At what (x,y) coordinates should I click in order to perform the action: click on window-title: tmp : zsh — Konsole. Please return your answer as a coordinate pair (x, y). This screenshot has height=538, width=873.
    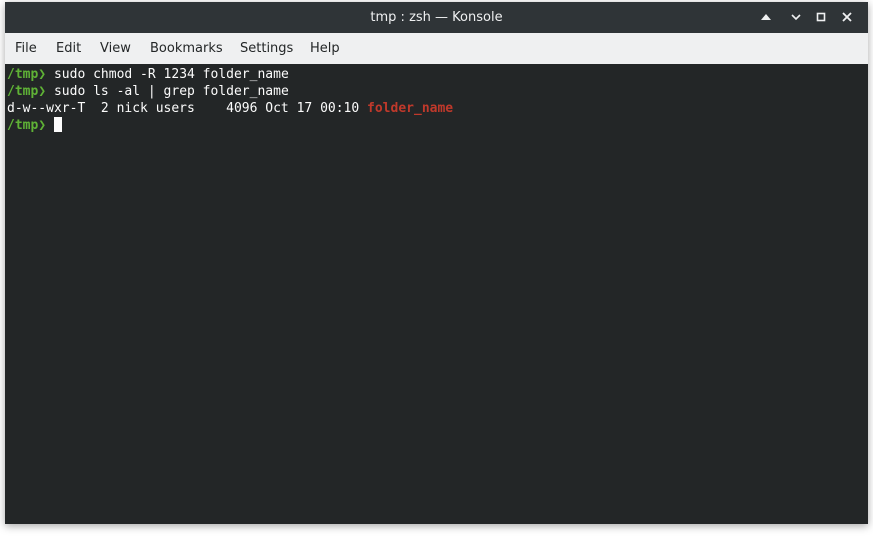
    Looking at the image, I should click on (436, 17).